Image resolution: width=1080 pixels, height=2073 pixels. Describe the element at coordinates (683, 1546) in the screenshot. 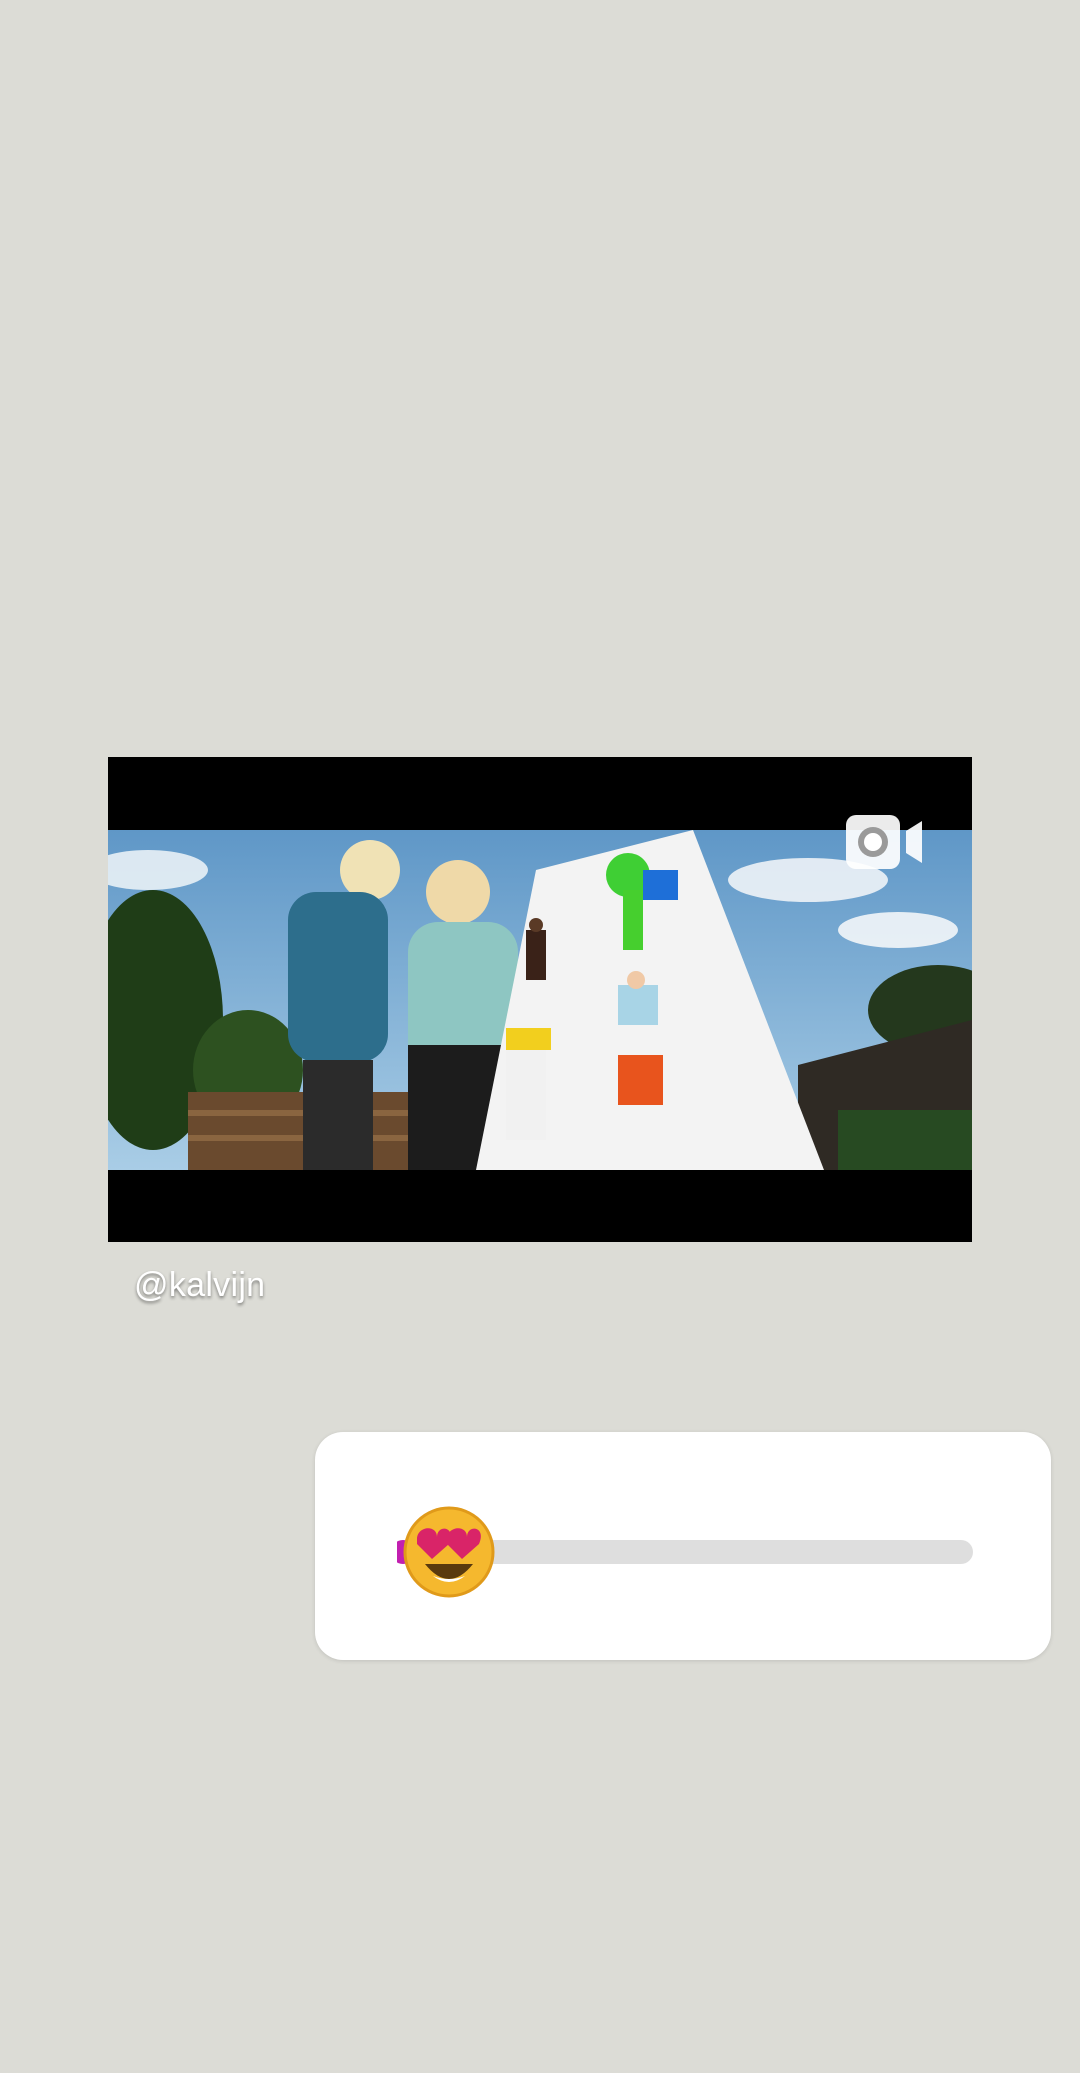

I see `emoji-slider-card` at that location.